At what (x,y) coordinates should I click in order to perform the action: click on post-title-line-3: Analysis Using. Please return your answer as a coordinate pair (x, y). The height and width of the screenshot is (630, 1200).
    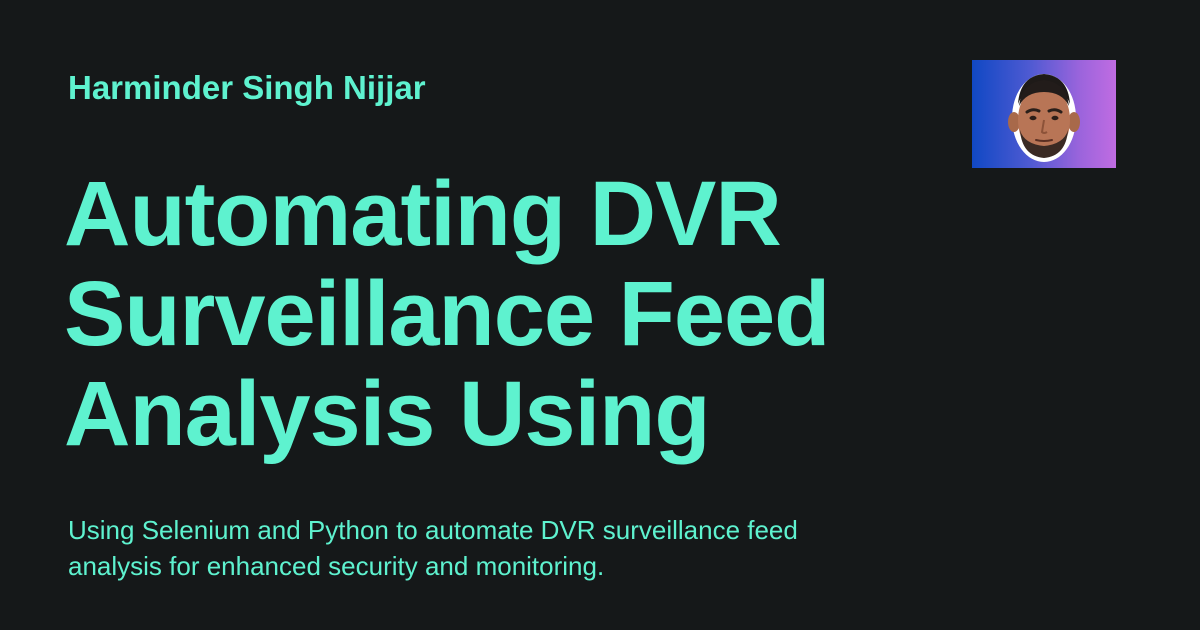
    Looking at the image, I should click on (387, 414).